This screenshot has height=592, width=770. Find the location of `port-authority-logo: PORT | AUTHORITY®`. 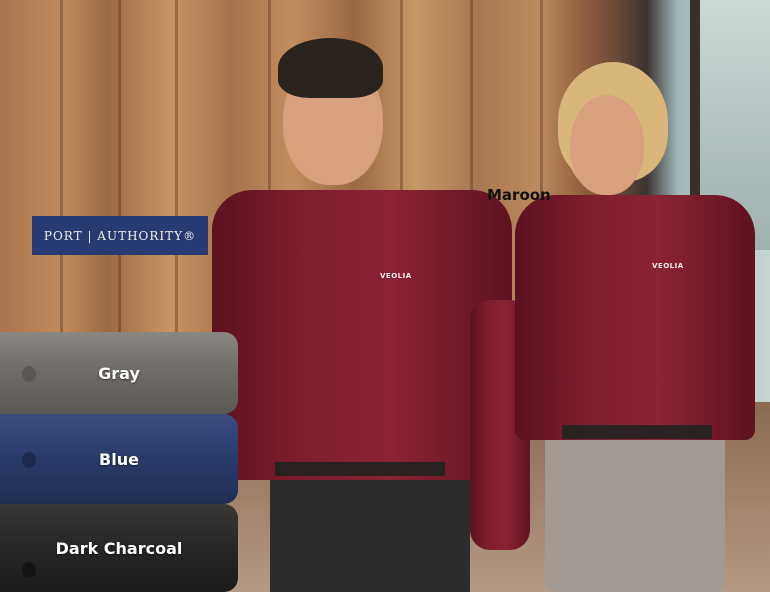

port-authority-logo: PORT | AUTHORITY® is located at coordinates (120, 235).